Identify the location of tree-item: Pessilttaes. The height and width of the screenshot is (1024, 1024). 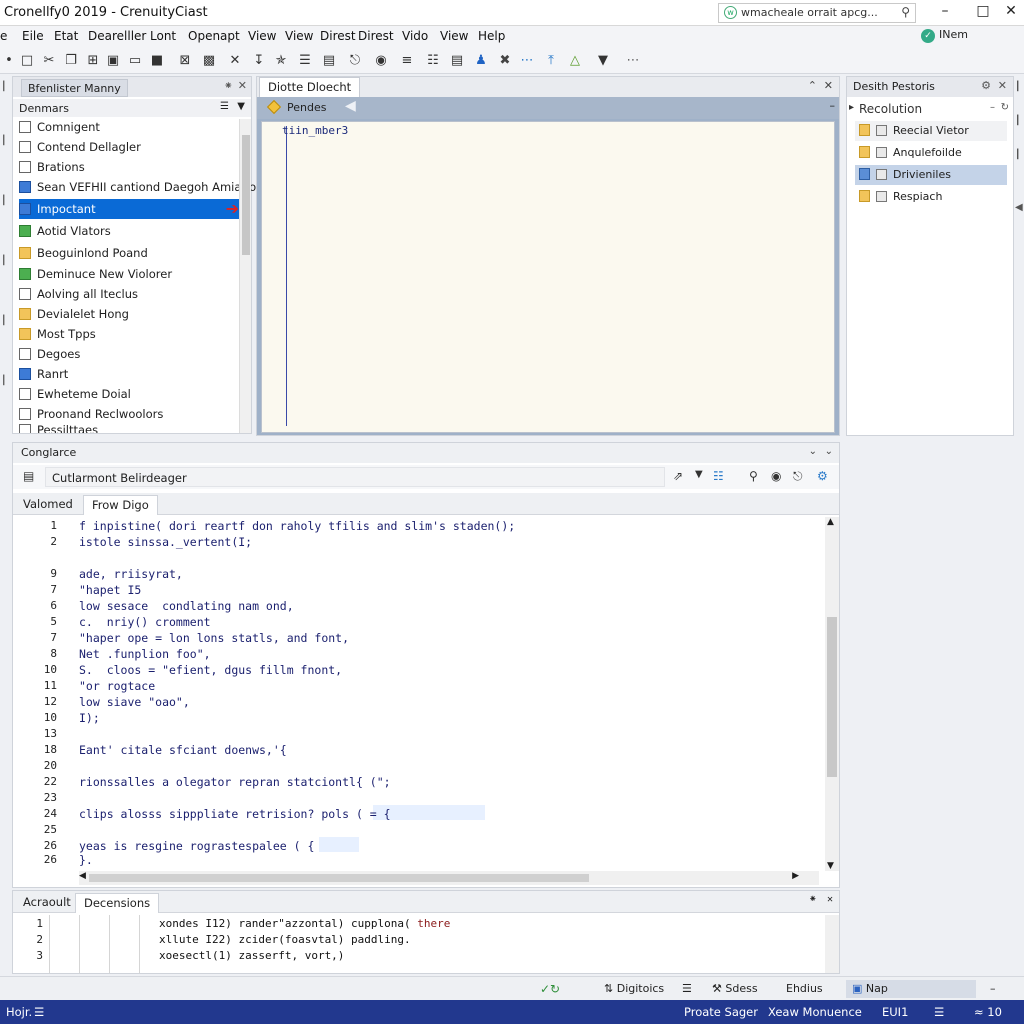
(130, 428).